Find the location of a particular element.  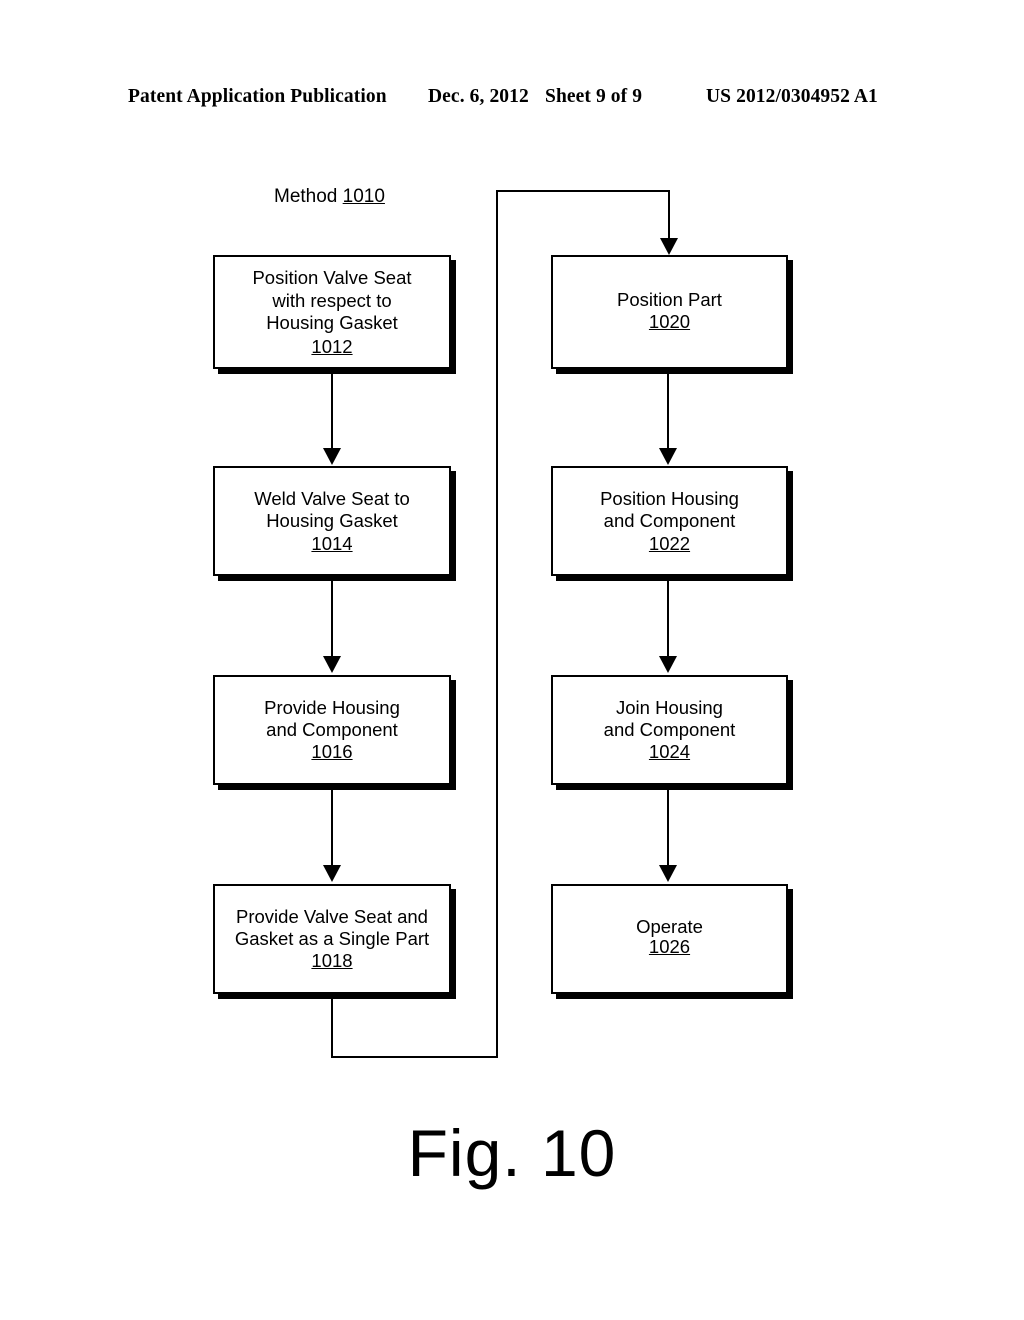

figure-caption: Fig. 10 is located at coordinates (512, 1153).